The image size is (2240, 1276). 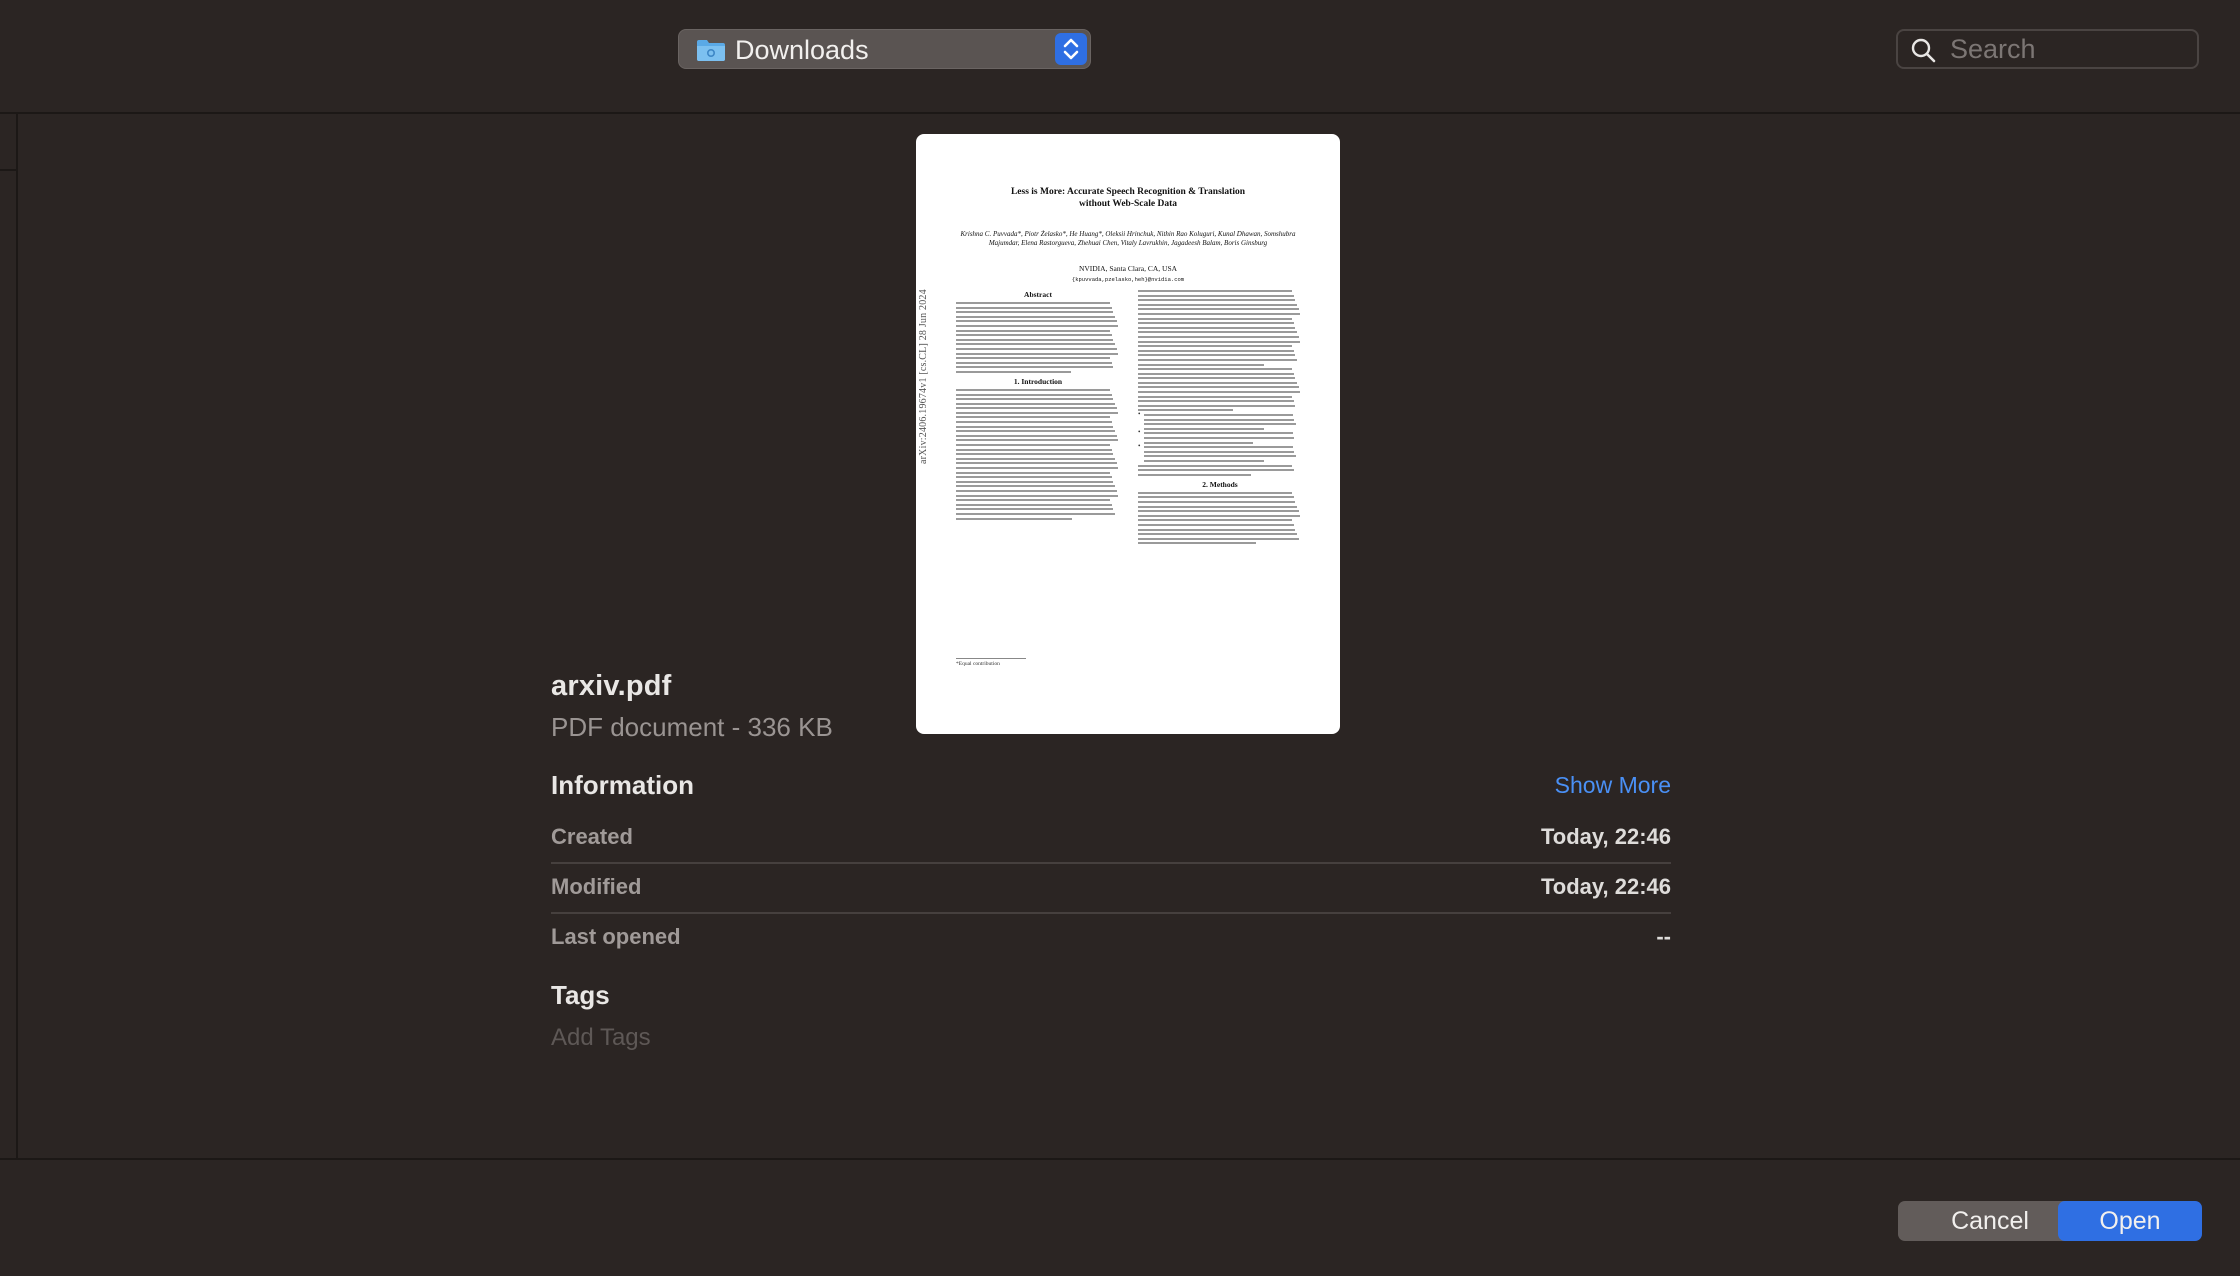 What do you see at coordinates (1111, 938) in the screenshot?
I see `info-row-last-opened: Last opened --` at bounding box center [1111, 938].